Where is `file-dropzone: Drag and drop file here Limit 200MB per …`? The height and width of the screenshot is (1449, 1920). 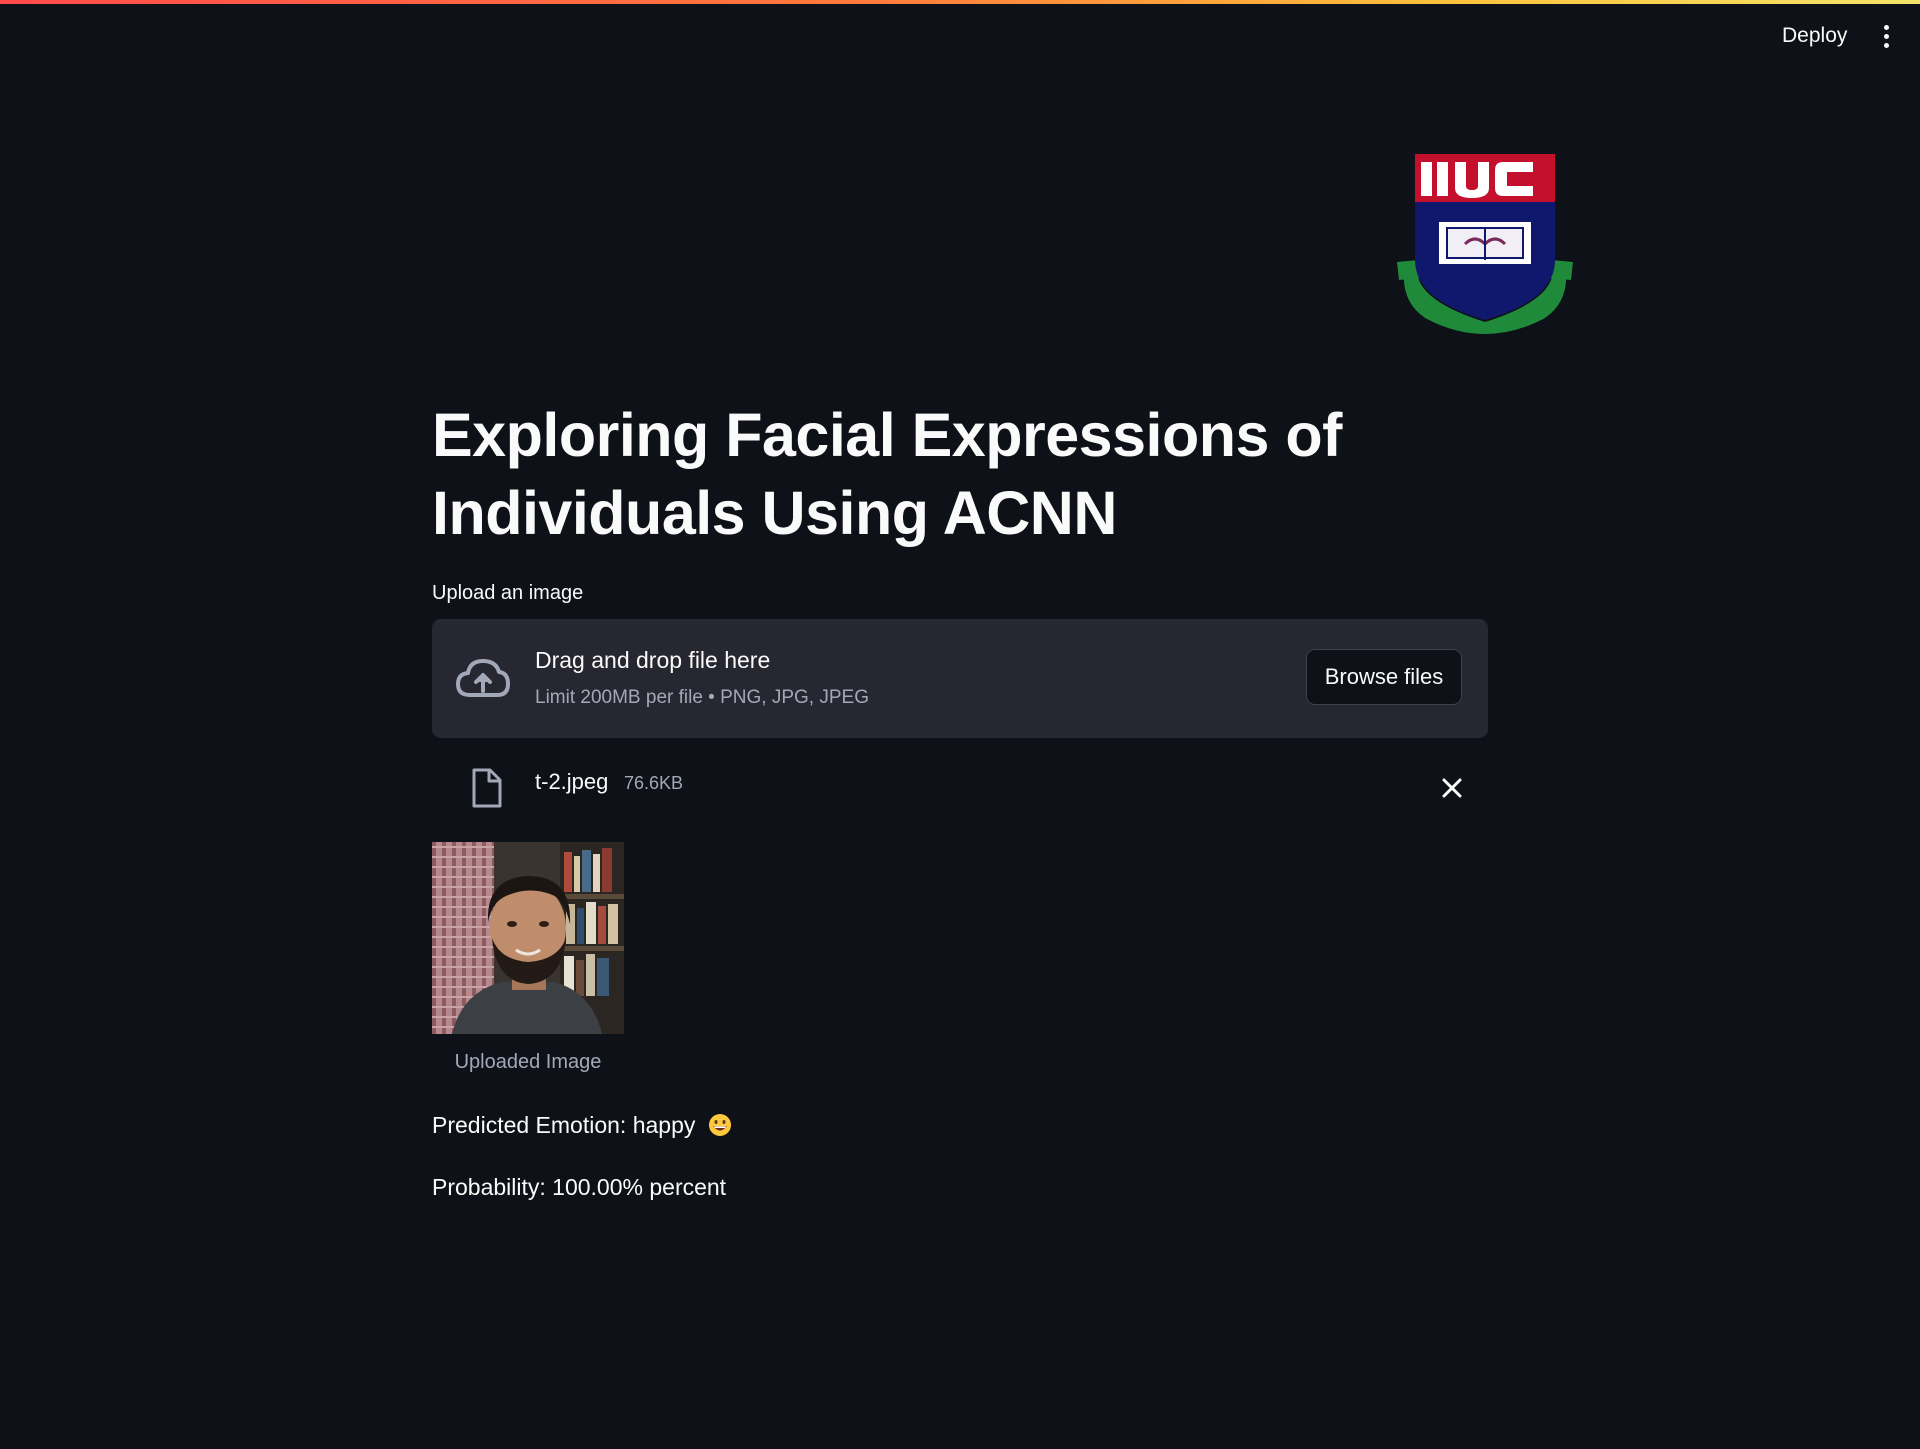 file-dropzone: Drag and drop file here Limit 200MB per … is located at coordinates (960, 678).